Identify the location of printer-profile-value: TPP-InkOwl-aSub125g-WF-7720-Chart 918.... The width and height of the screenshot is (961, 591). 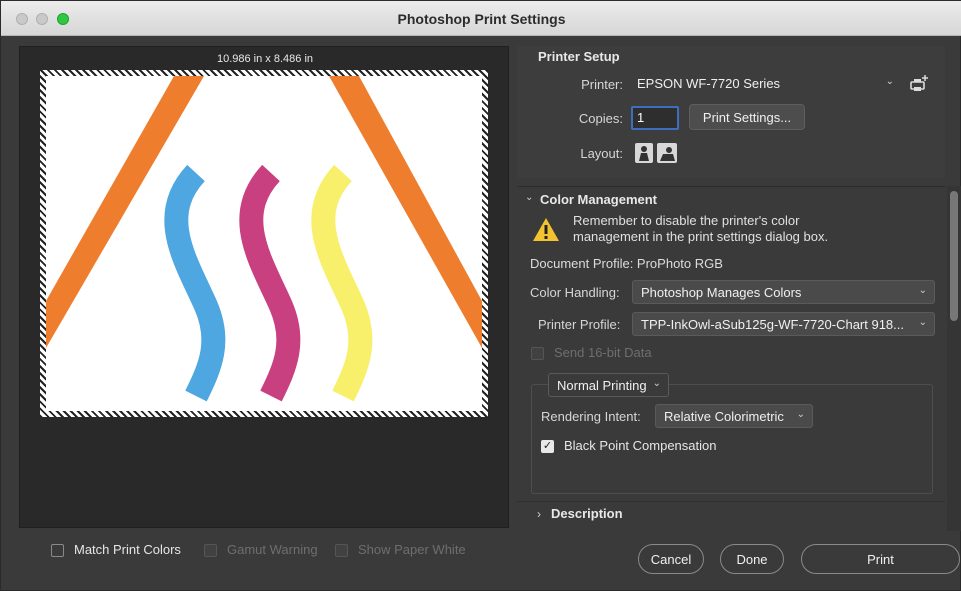
(772, 324).